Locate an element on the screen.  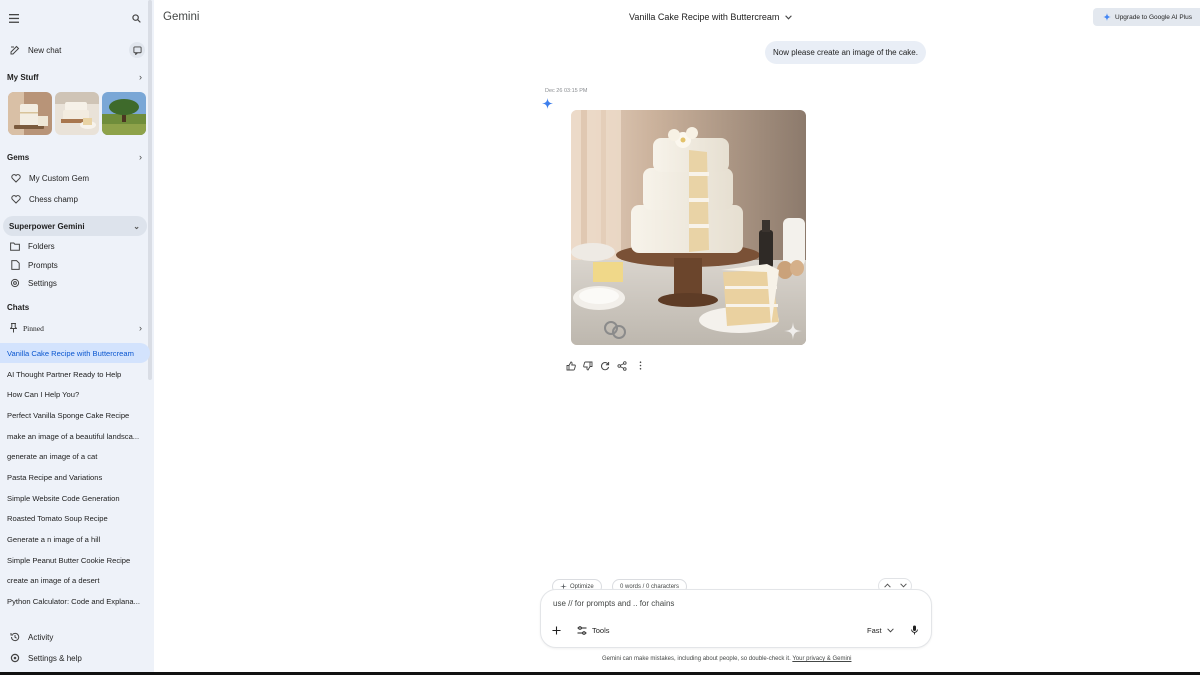
gem-item-chess-champ: Chess champ is located at coordinates (84, 199).